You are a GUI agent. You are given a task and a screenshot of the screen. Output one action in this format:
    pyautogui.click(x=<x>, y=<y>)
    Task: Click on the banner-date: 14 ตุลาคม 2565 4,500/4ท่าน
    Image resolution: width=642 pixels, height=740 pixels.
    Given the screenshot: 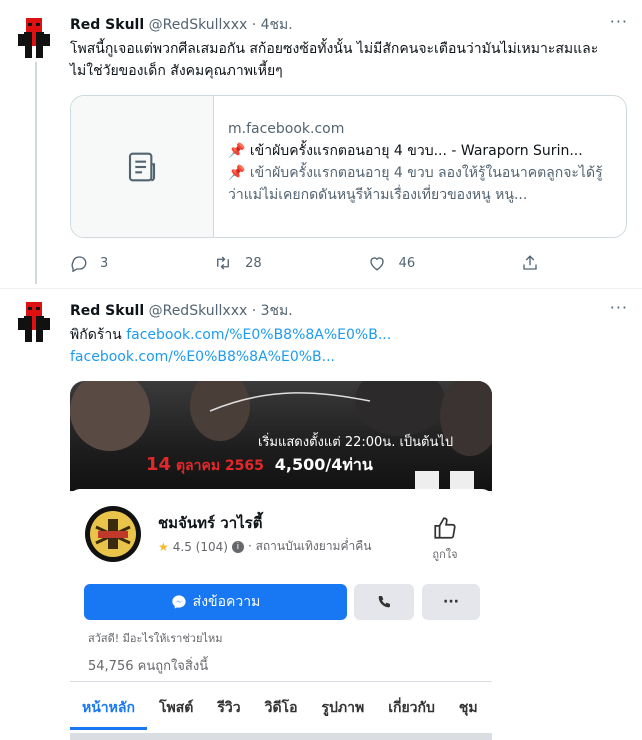 What is the action you would take?
    pyautogui.click(x=259, y=465)
    